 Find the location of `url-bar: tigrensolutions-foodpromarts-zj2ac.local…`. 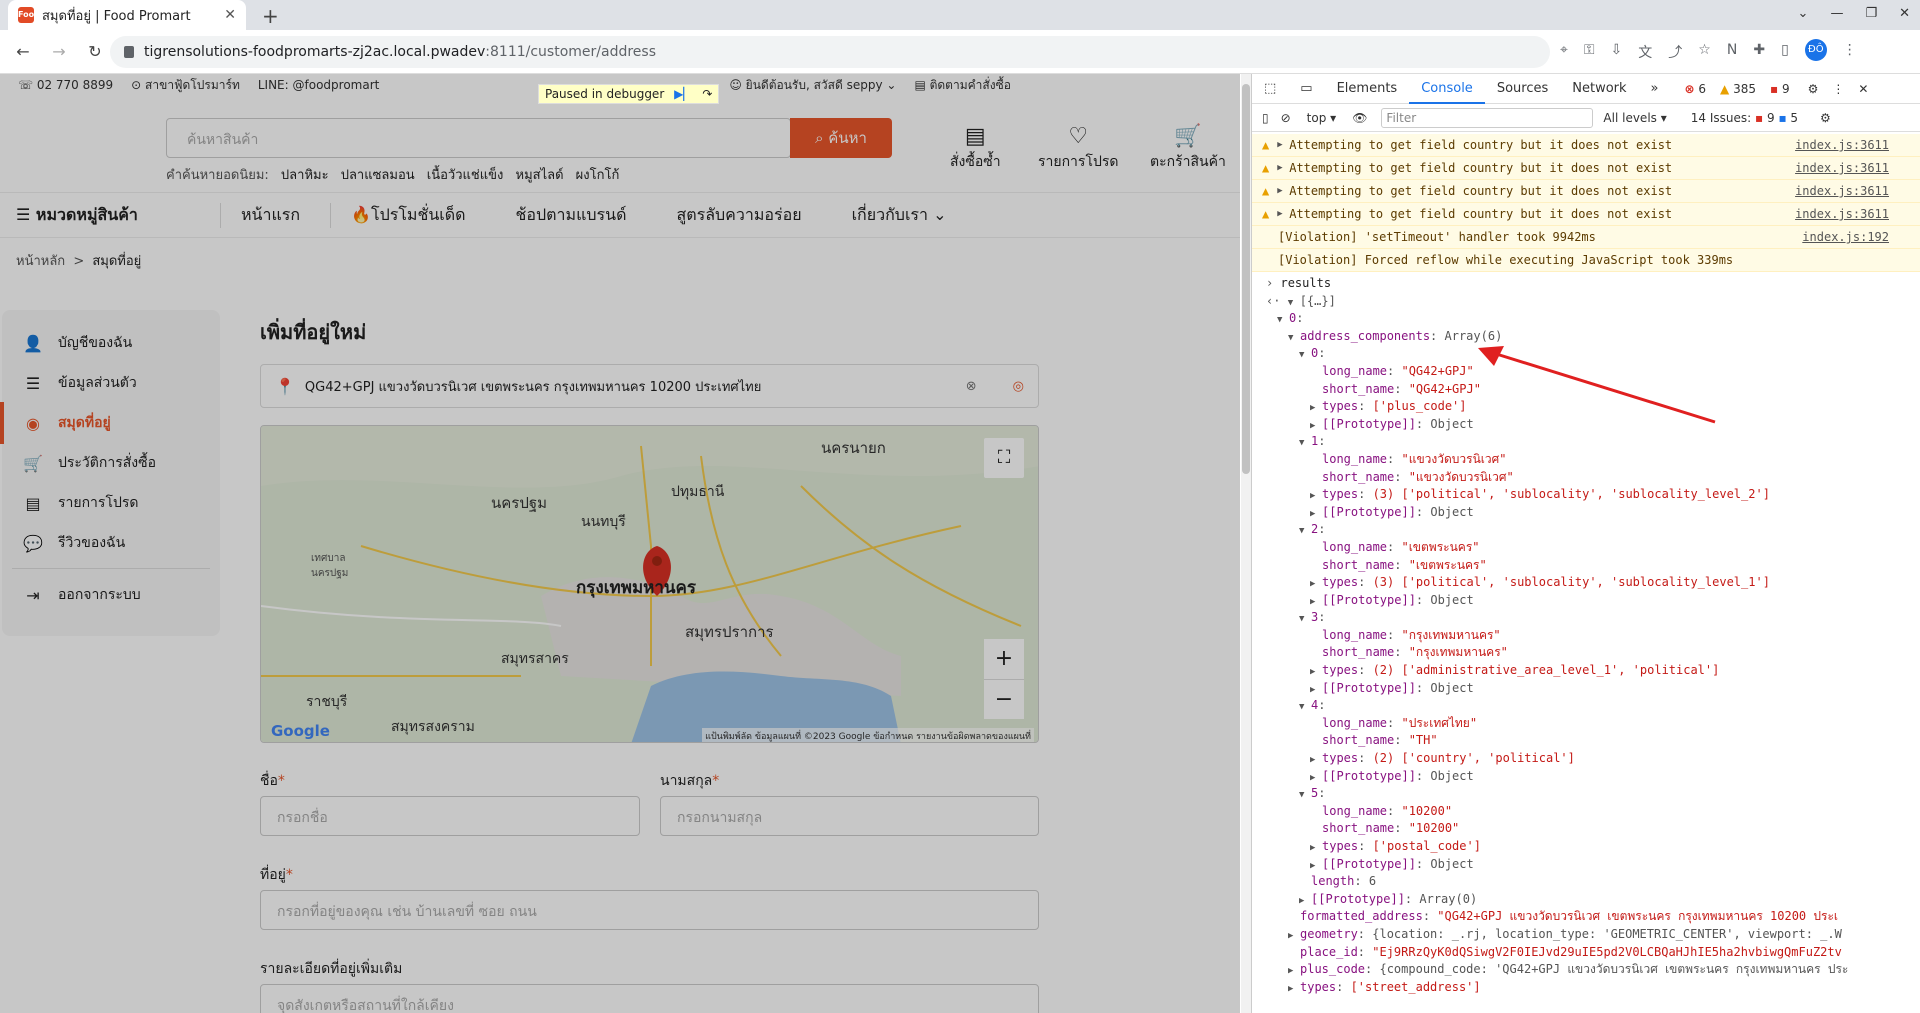

url-bar: tigrensolutions-foodpromarts-zj2ac.local… is located at coordinates (830, 52).